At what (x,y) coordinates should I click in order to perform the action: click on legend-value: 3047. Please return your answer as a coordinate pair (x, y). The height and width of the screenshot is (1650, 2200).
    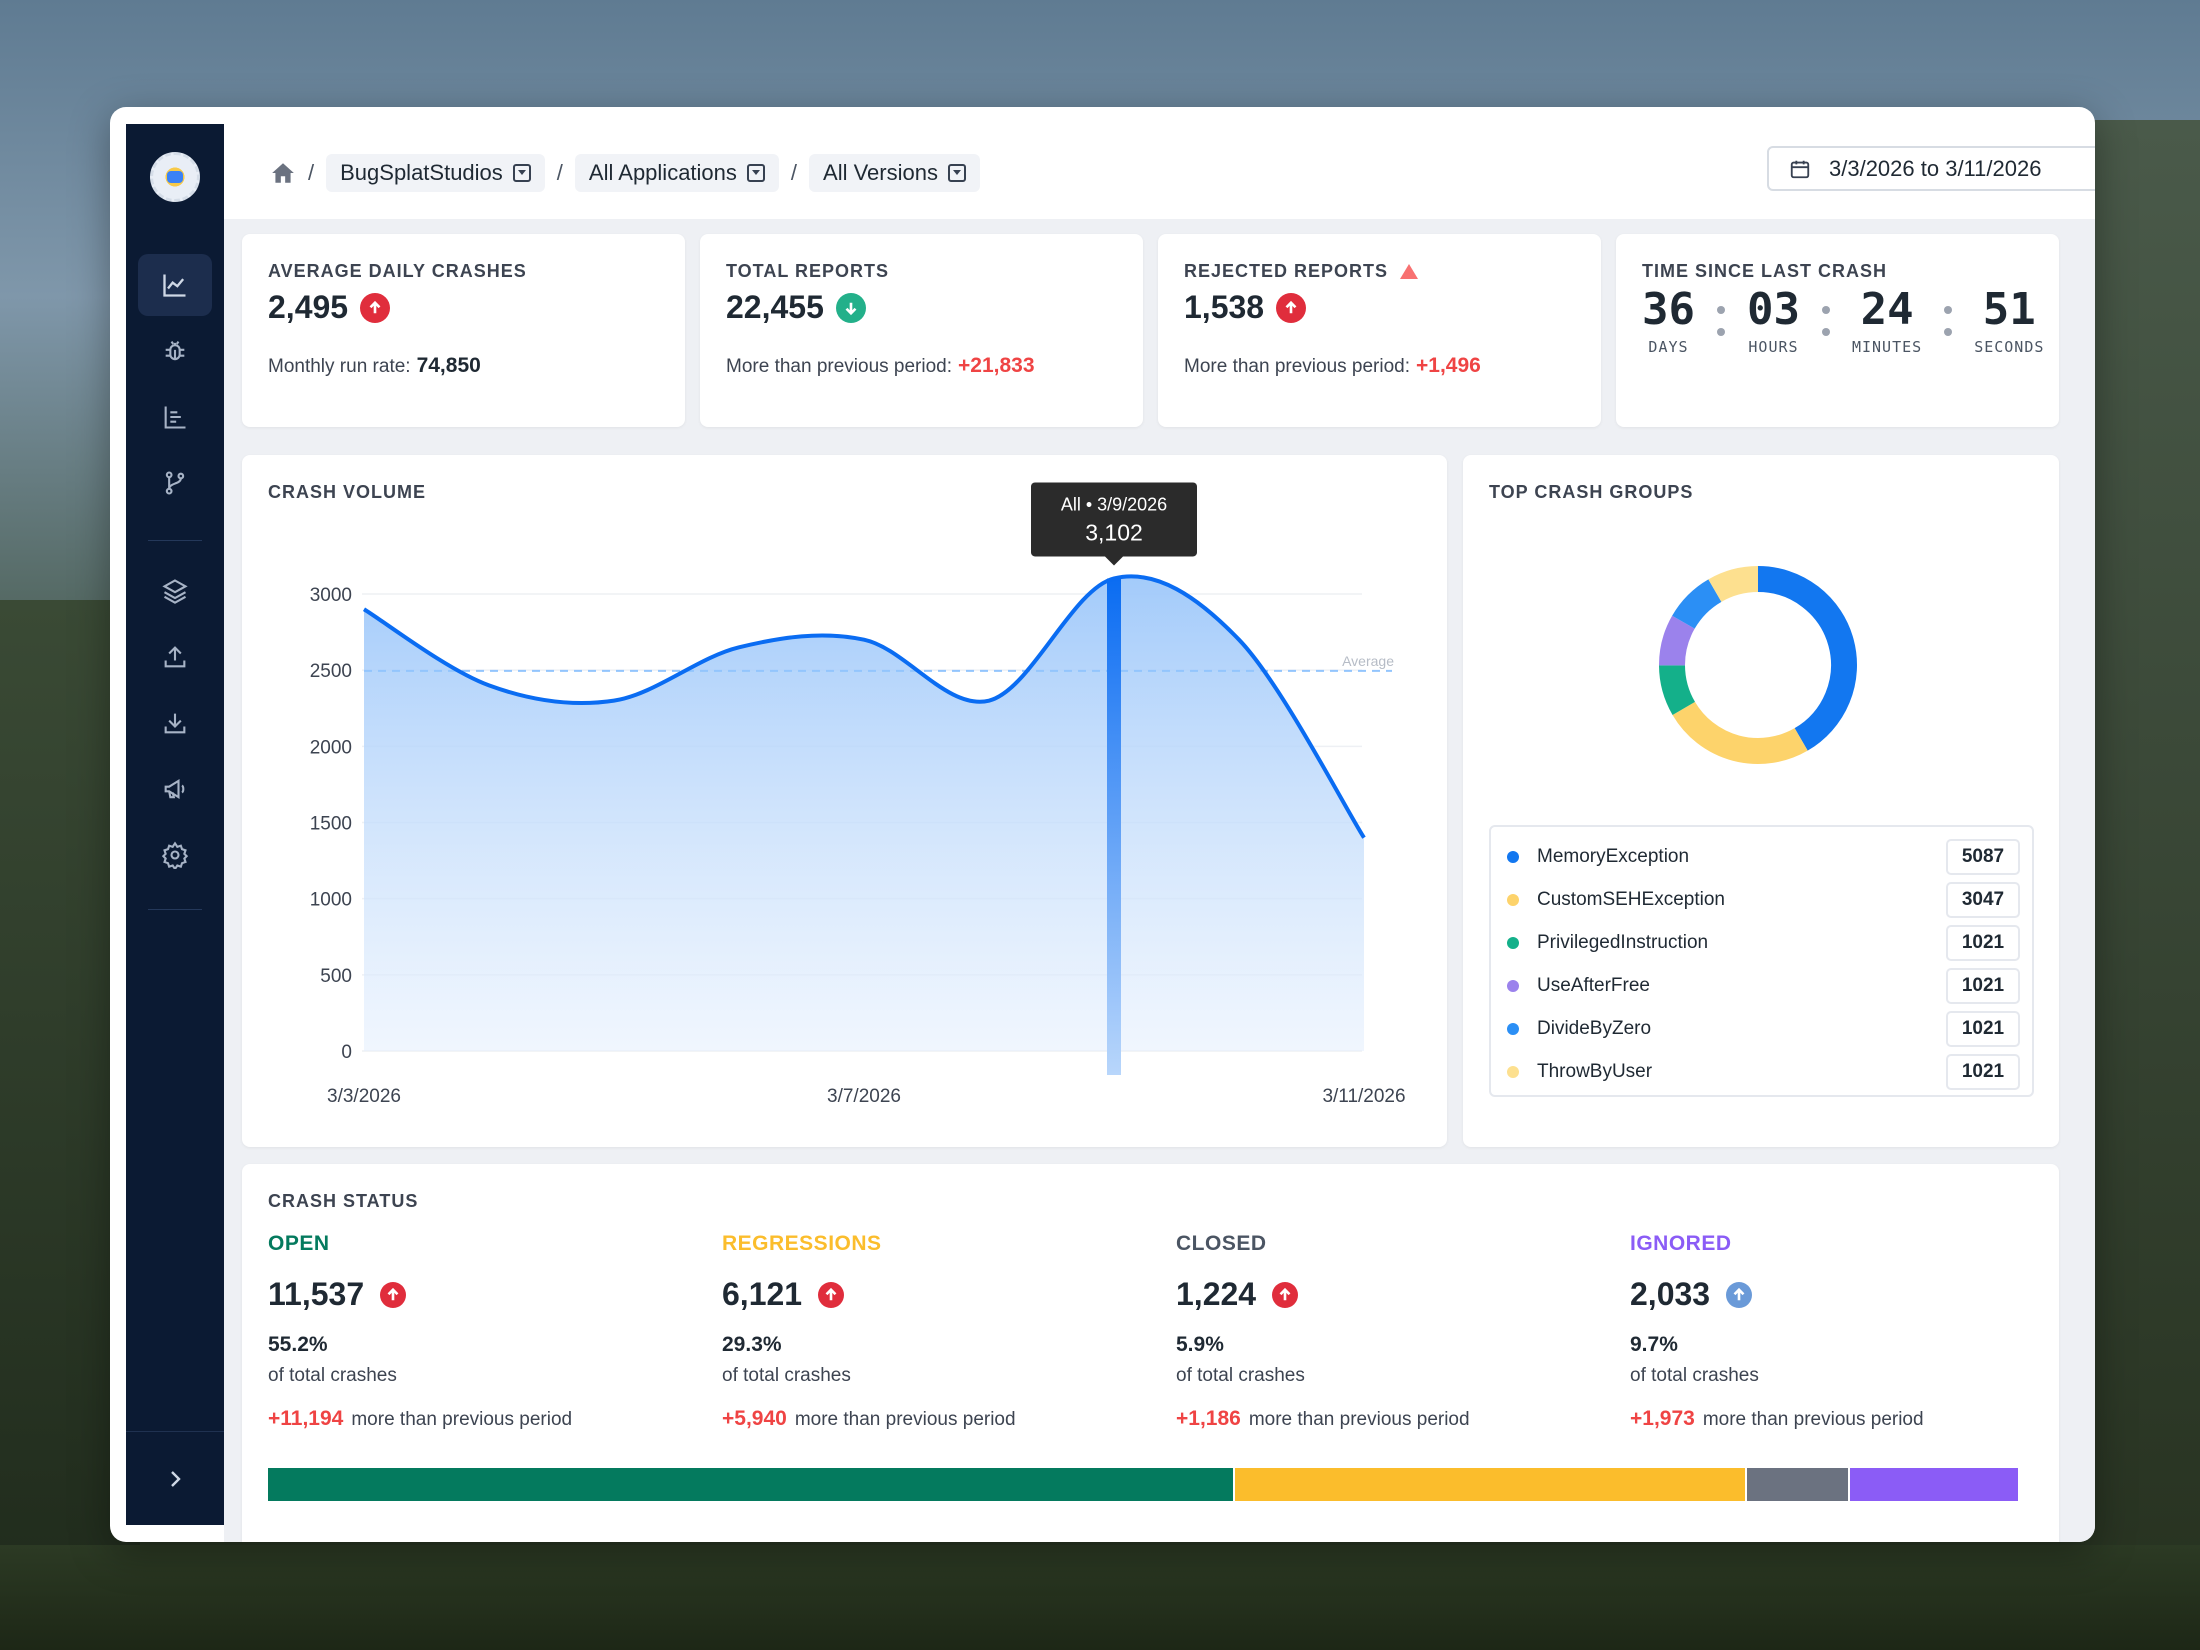
    Looking at the image, I should click on (1983, 899).